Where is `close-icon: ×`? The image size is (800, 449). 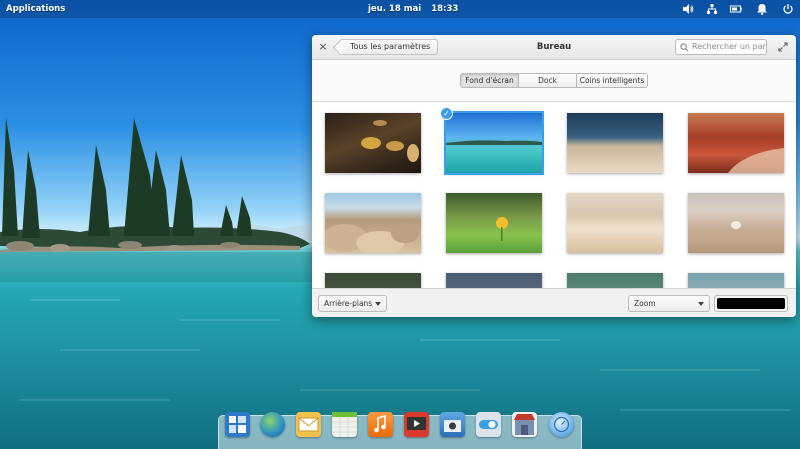 close-icon: × is located at coordinates (323, 47).